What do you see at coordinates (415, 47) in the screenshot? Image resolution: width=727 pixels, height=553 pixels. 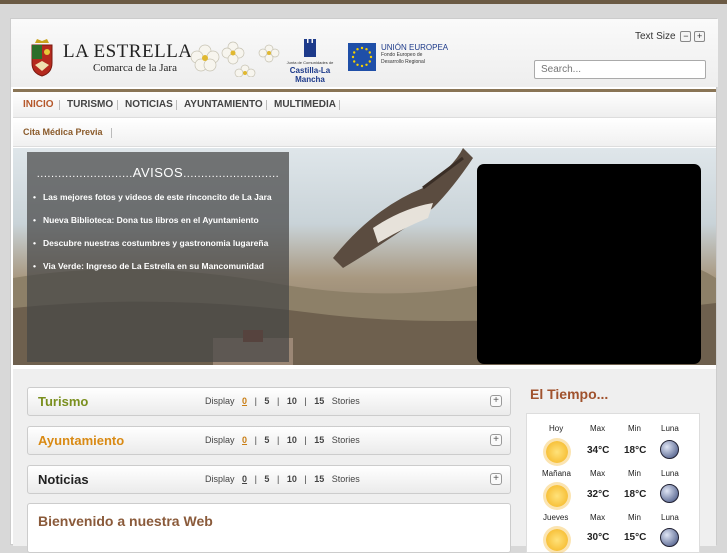 I see `eu-title: UNIÓN EUROPEA` at bounding box center [415, 47].